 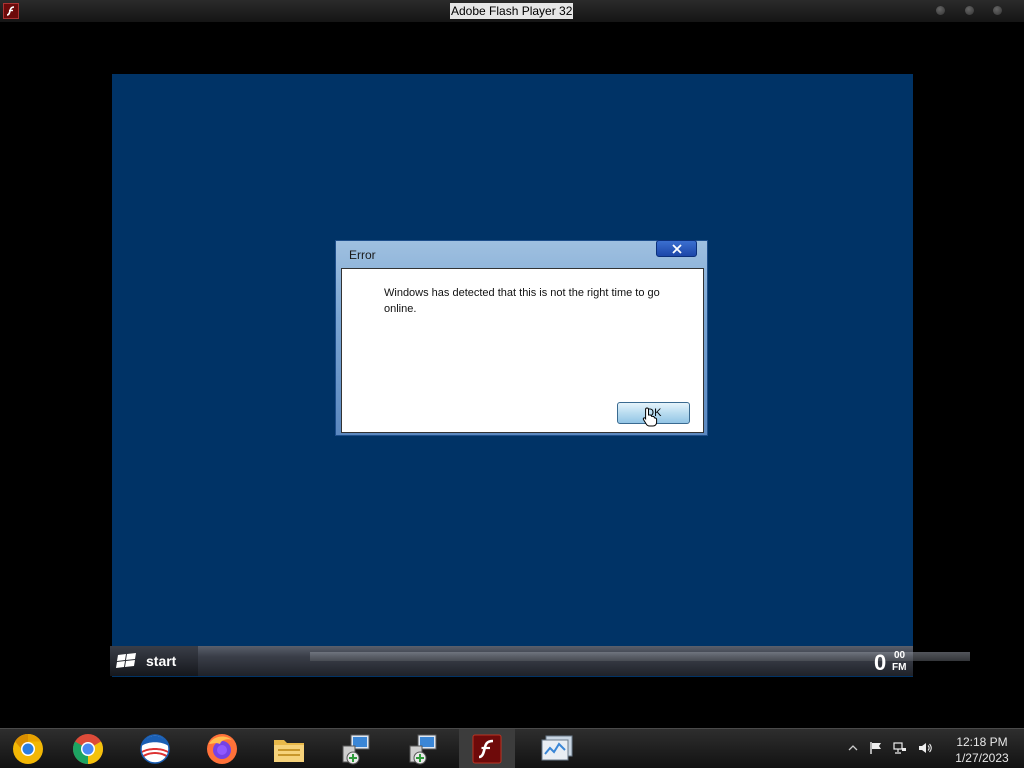 What do you see at coordinates (362, 255) in the screenshot?
I see `dialog-title: Error` at bounding box center [362, 255].